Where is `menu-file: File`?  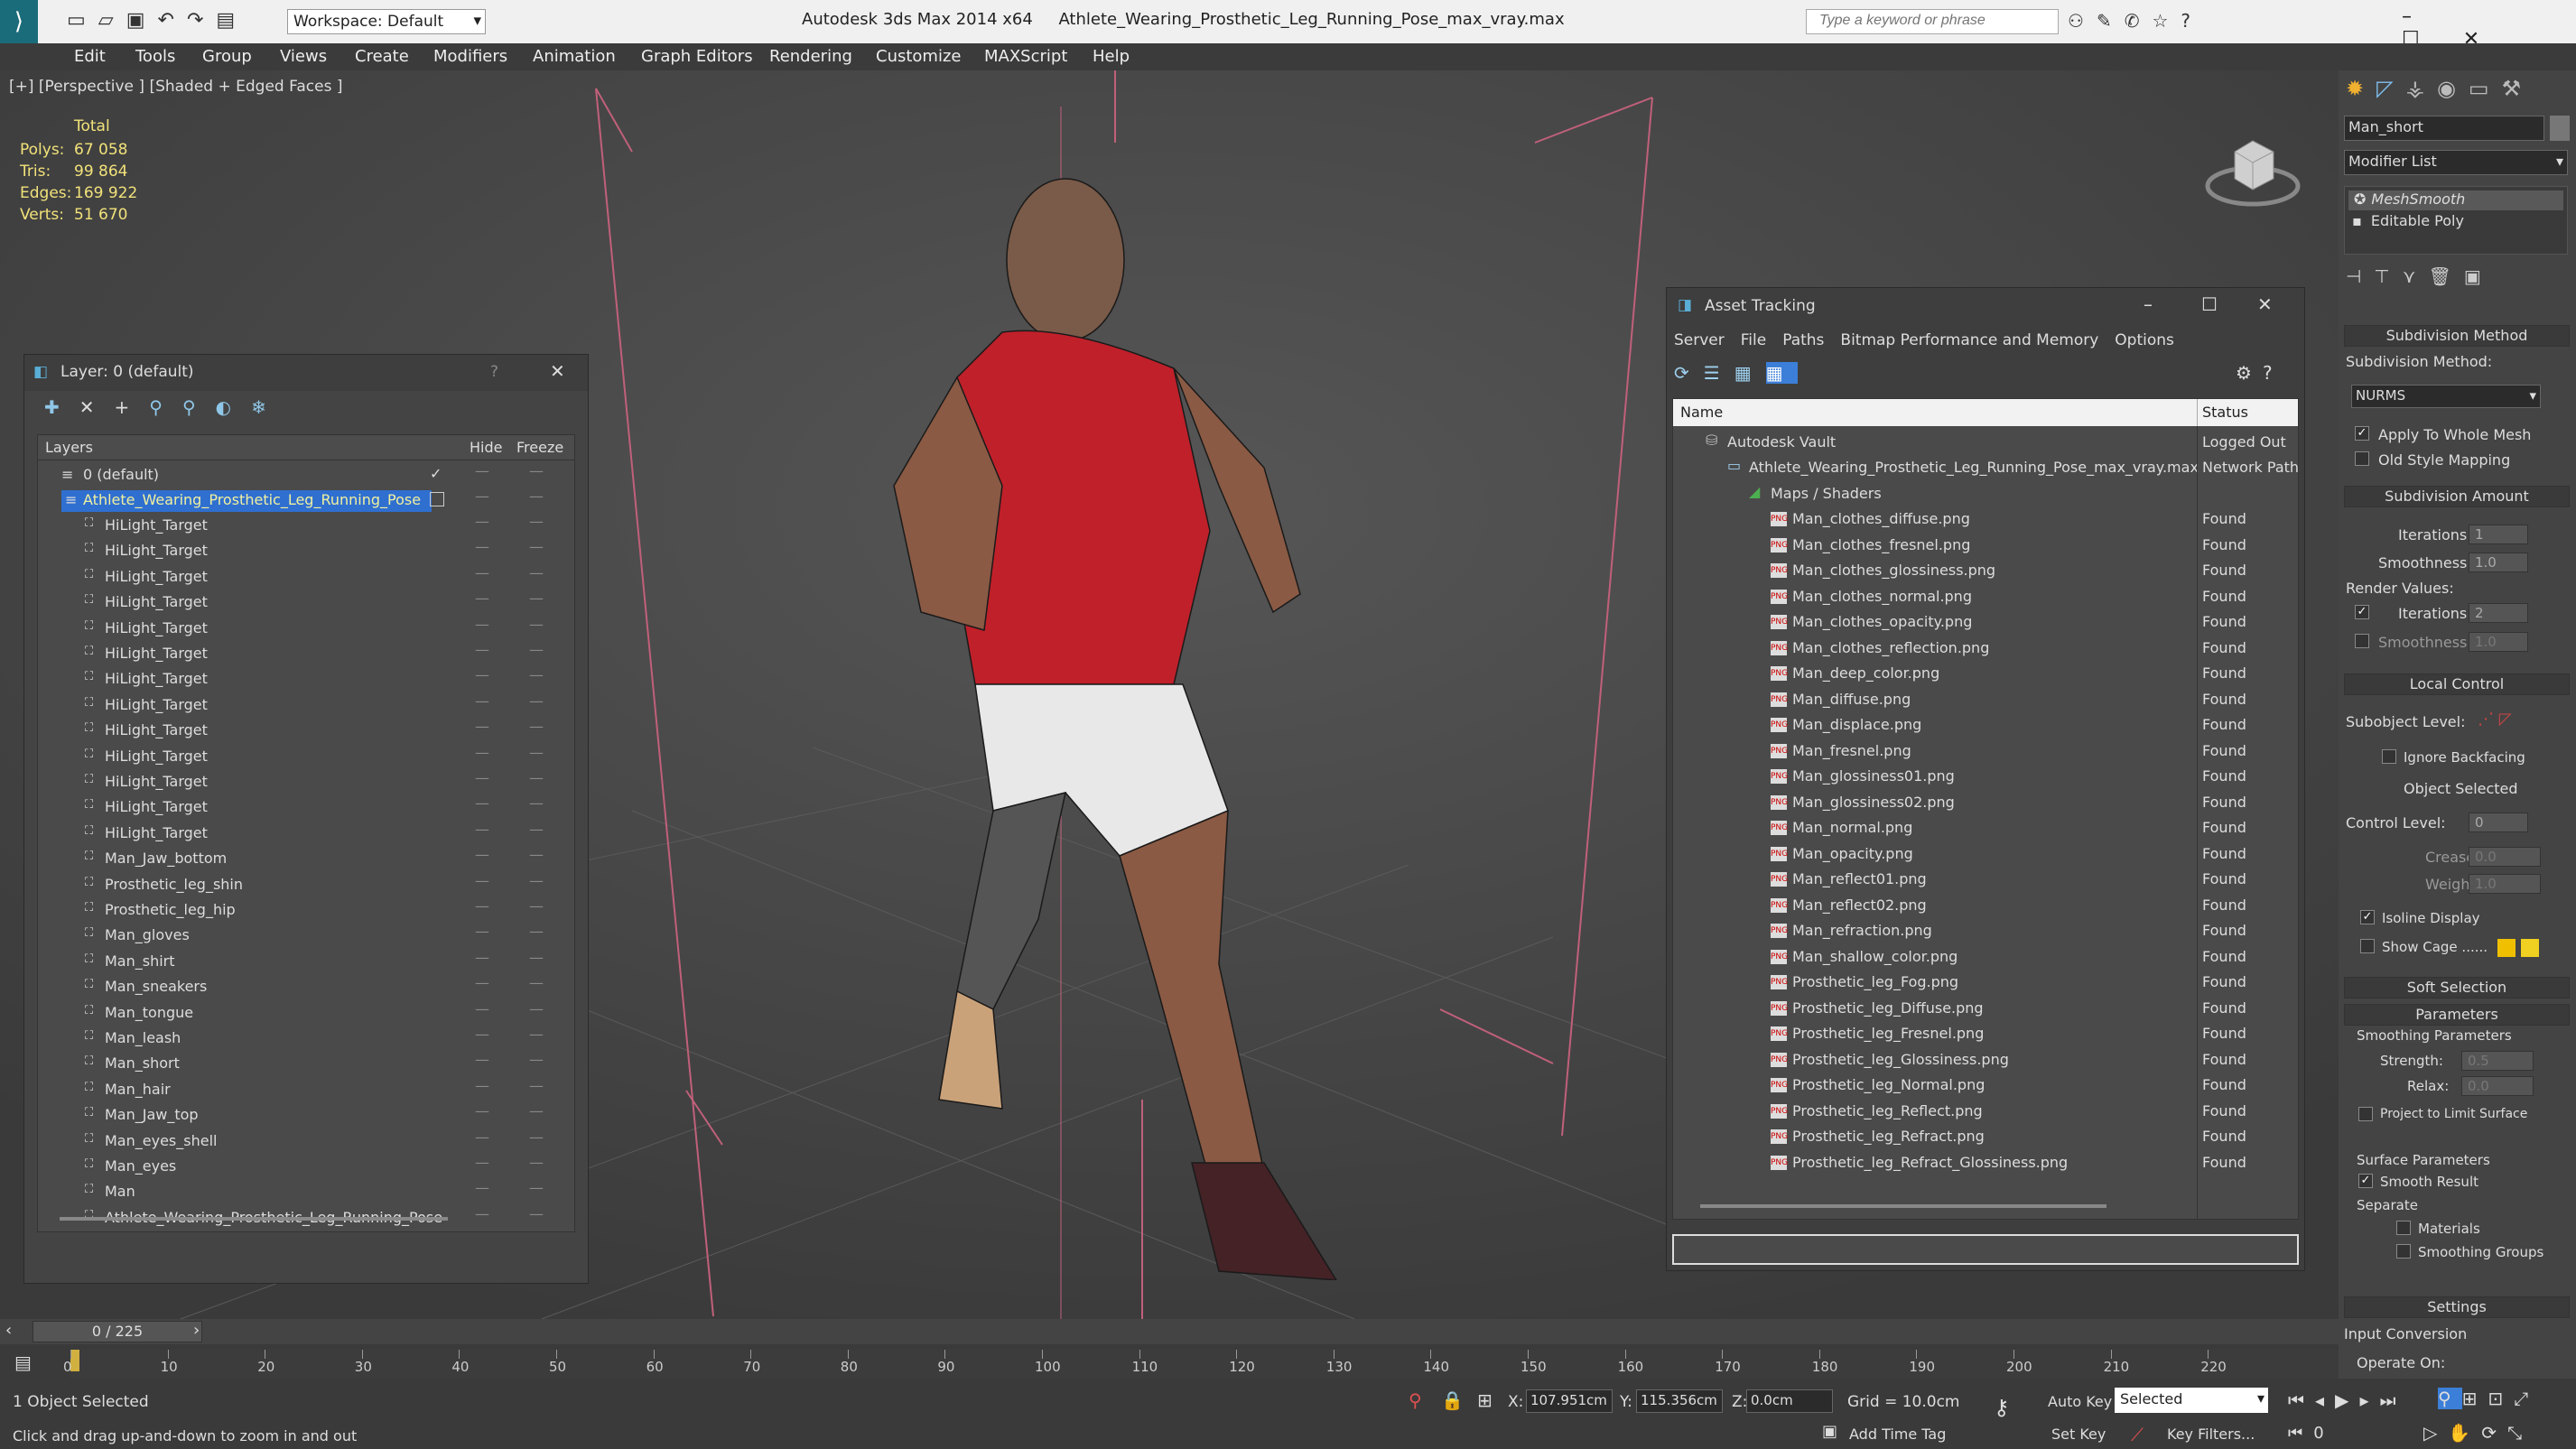
menu-file: File is located at coordinates (1753, 340).